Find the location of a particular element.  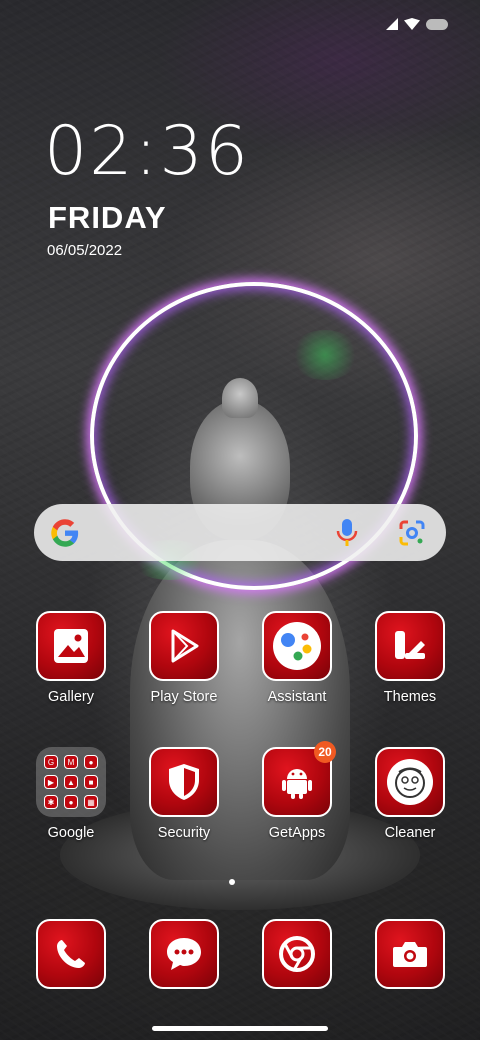

play-store-icon is located at coordinates (184, 646).